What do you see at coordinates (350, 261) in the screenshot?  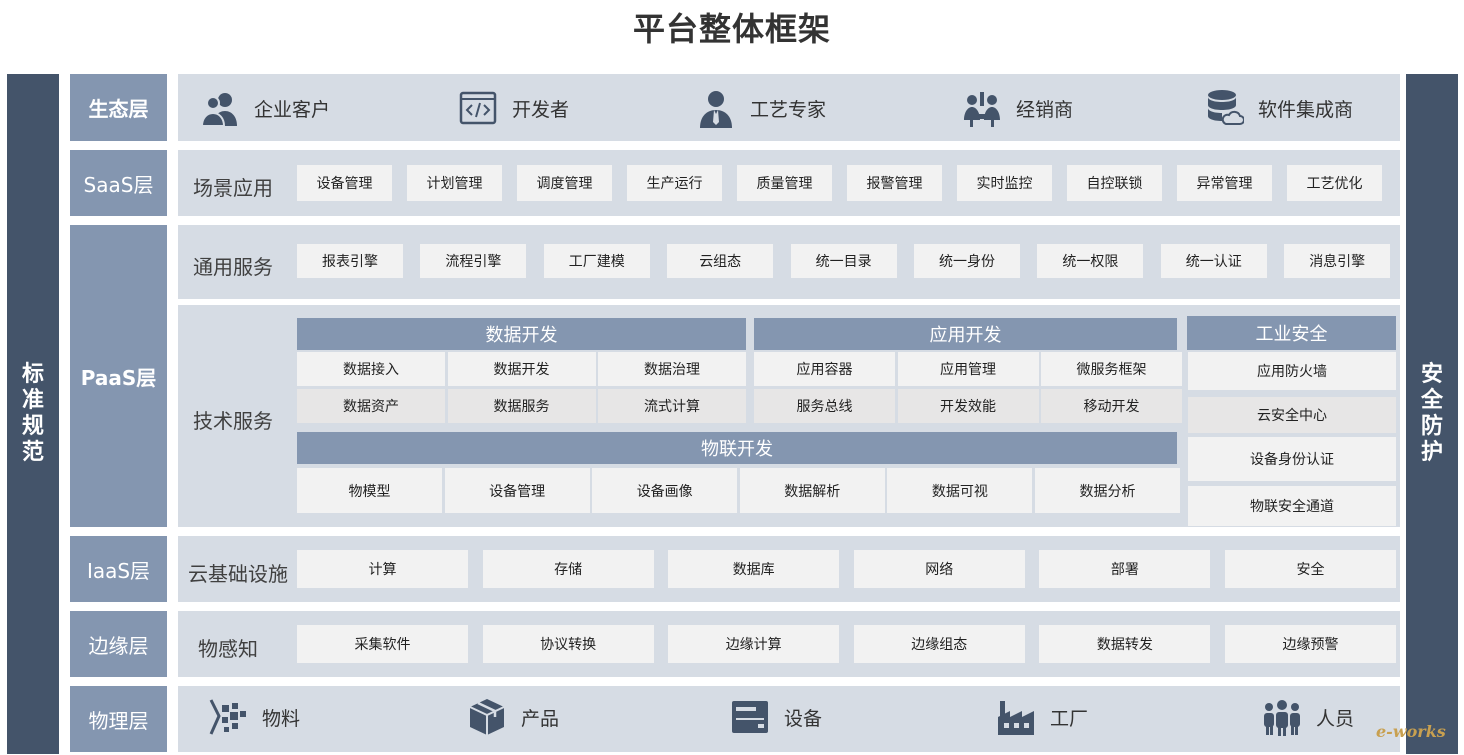 I see `common-service-box: 报表引擎` at bounding box center [350, 261].